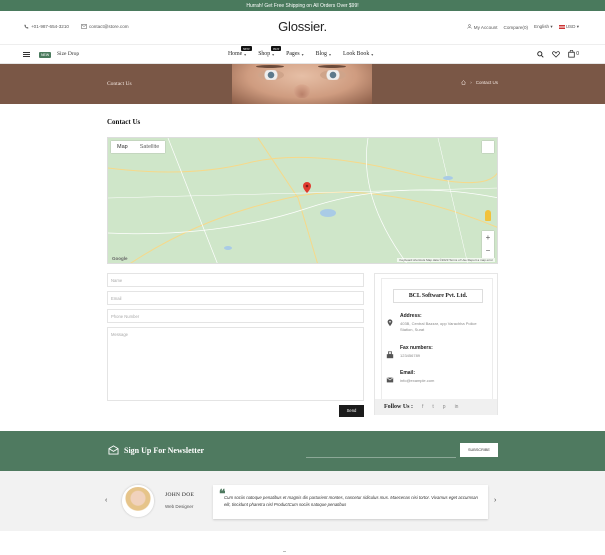  I want to click on menu-label: Pages, so click(293, 54).